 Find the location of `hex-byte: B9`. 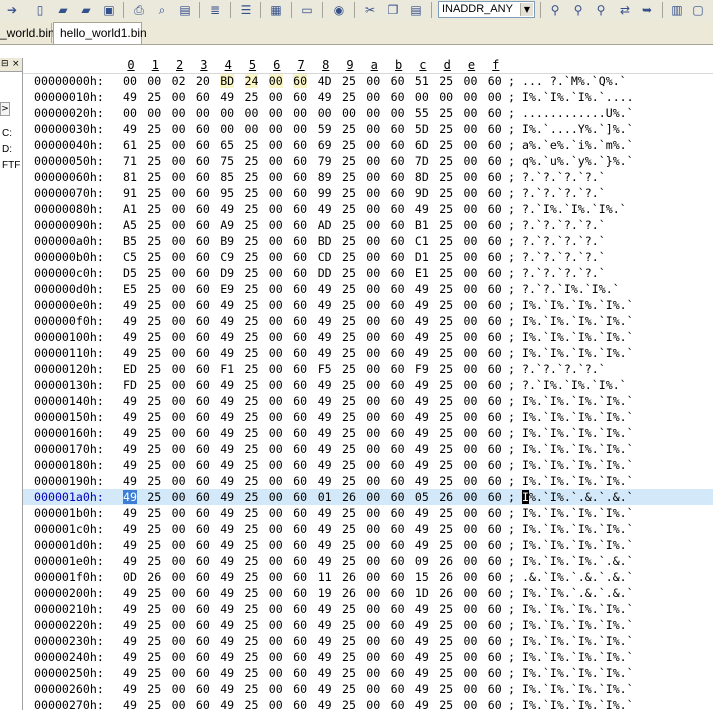

hex-byte: B9 is located at coordinates (227, 241).